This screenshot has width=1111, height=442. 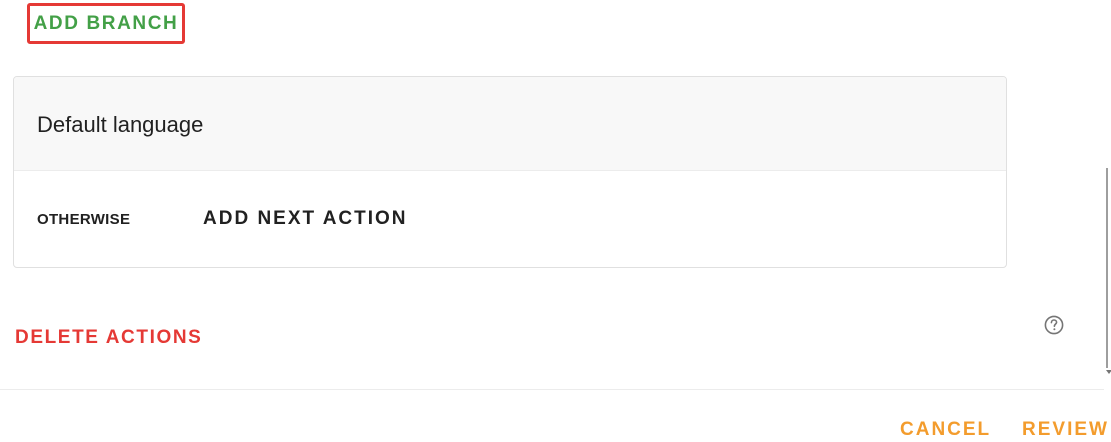 I want to click on delete-actions-button: DELETE ACTIONS, so click(x=108, y=338).